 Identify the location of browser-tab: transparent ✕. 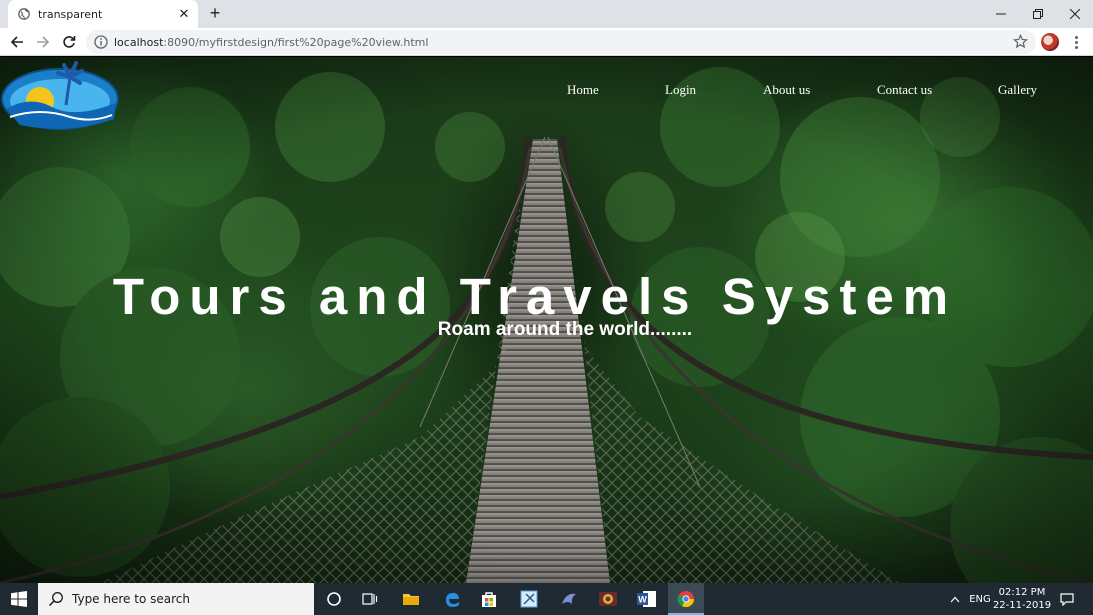
(103, 14).